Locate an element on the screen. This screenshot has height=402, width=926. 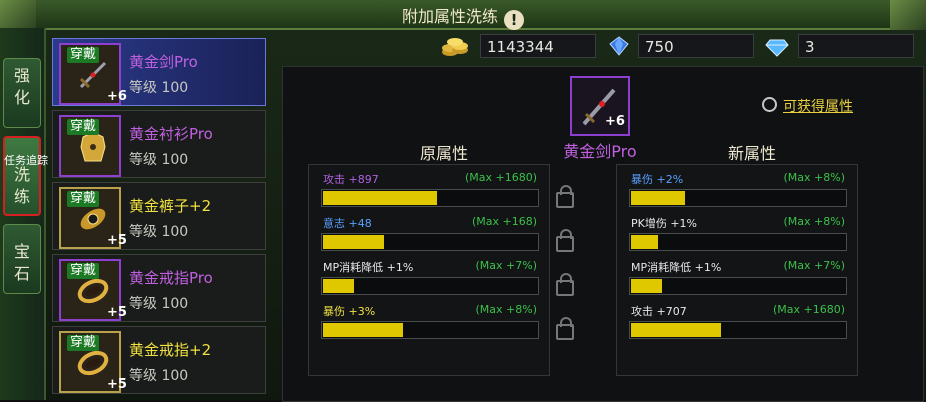
item-slot: 穿戴 is located at coordinates (90, 146).